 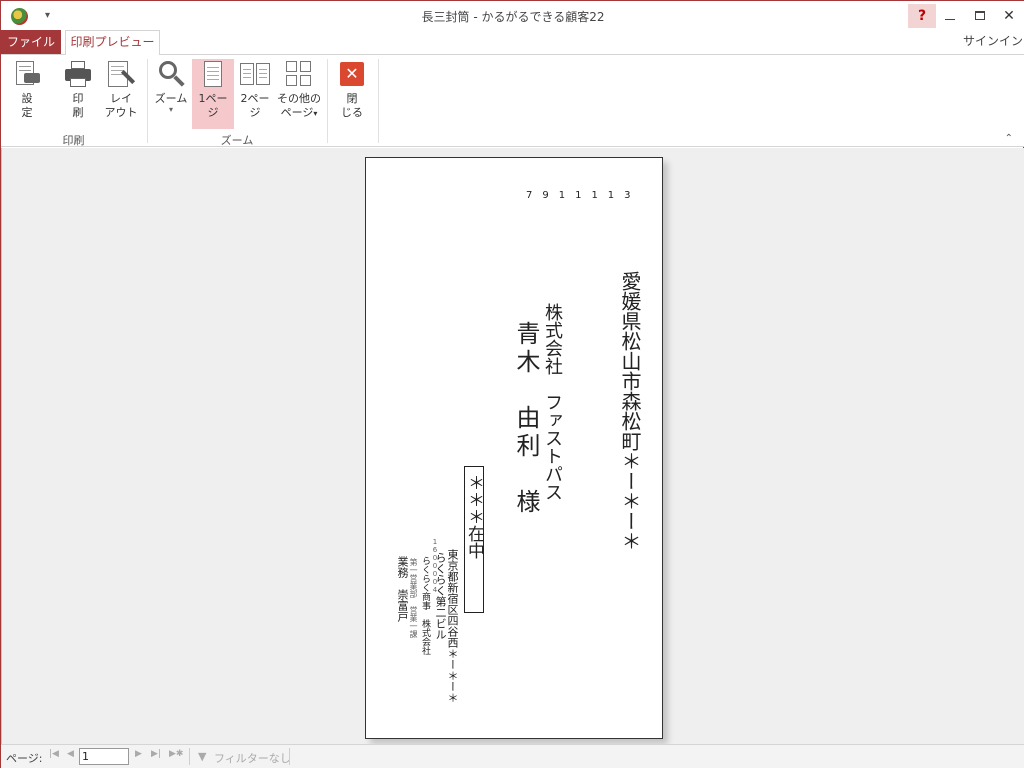 I want to click on sender-company: らくらく商事 株式会社, so click(x=425, y=605).